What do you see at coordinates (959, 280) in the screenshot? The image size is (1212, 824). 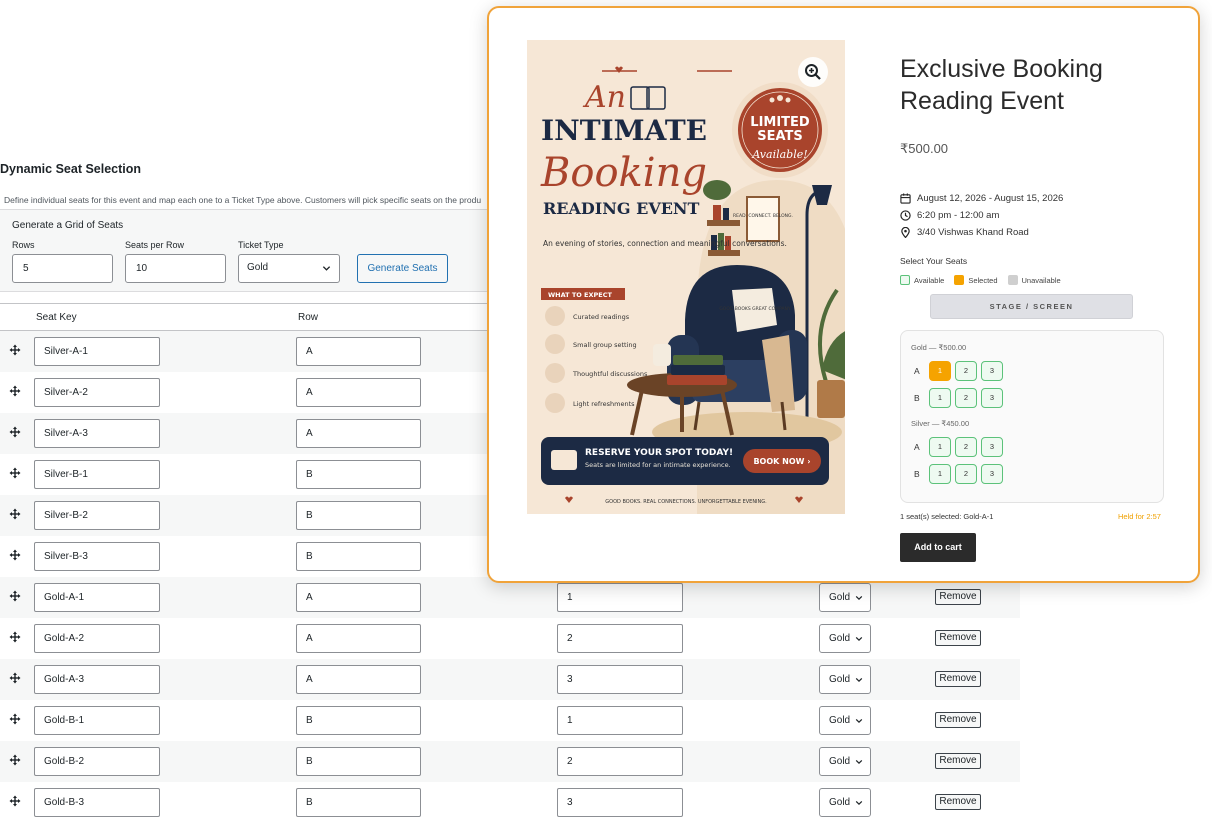 I see `legend-selected-swatch` at bounding box center [959, 280].